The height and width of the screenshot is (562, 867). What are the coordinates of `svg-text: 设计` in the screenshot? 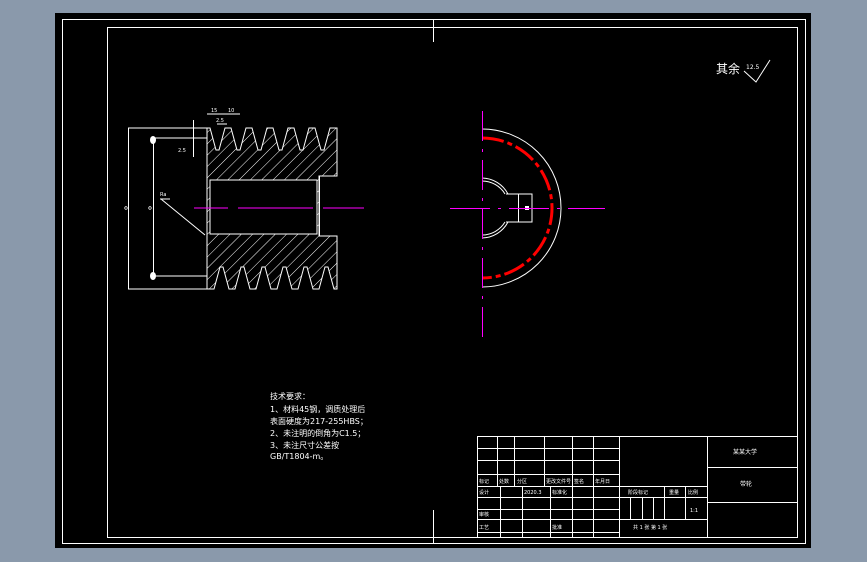 It's located at (484, 492).